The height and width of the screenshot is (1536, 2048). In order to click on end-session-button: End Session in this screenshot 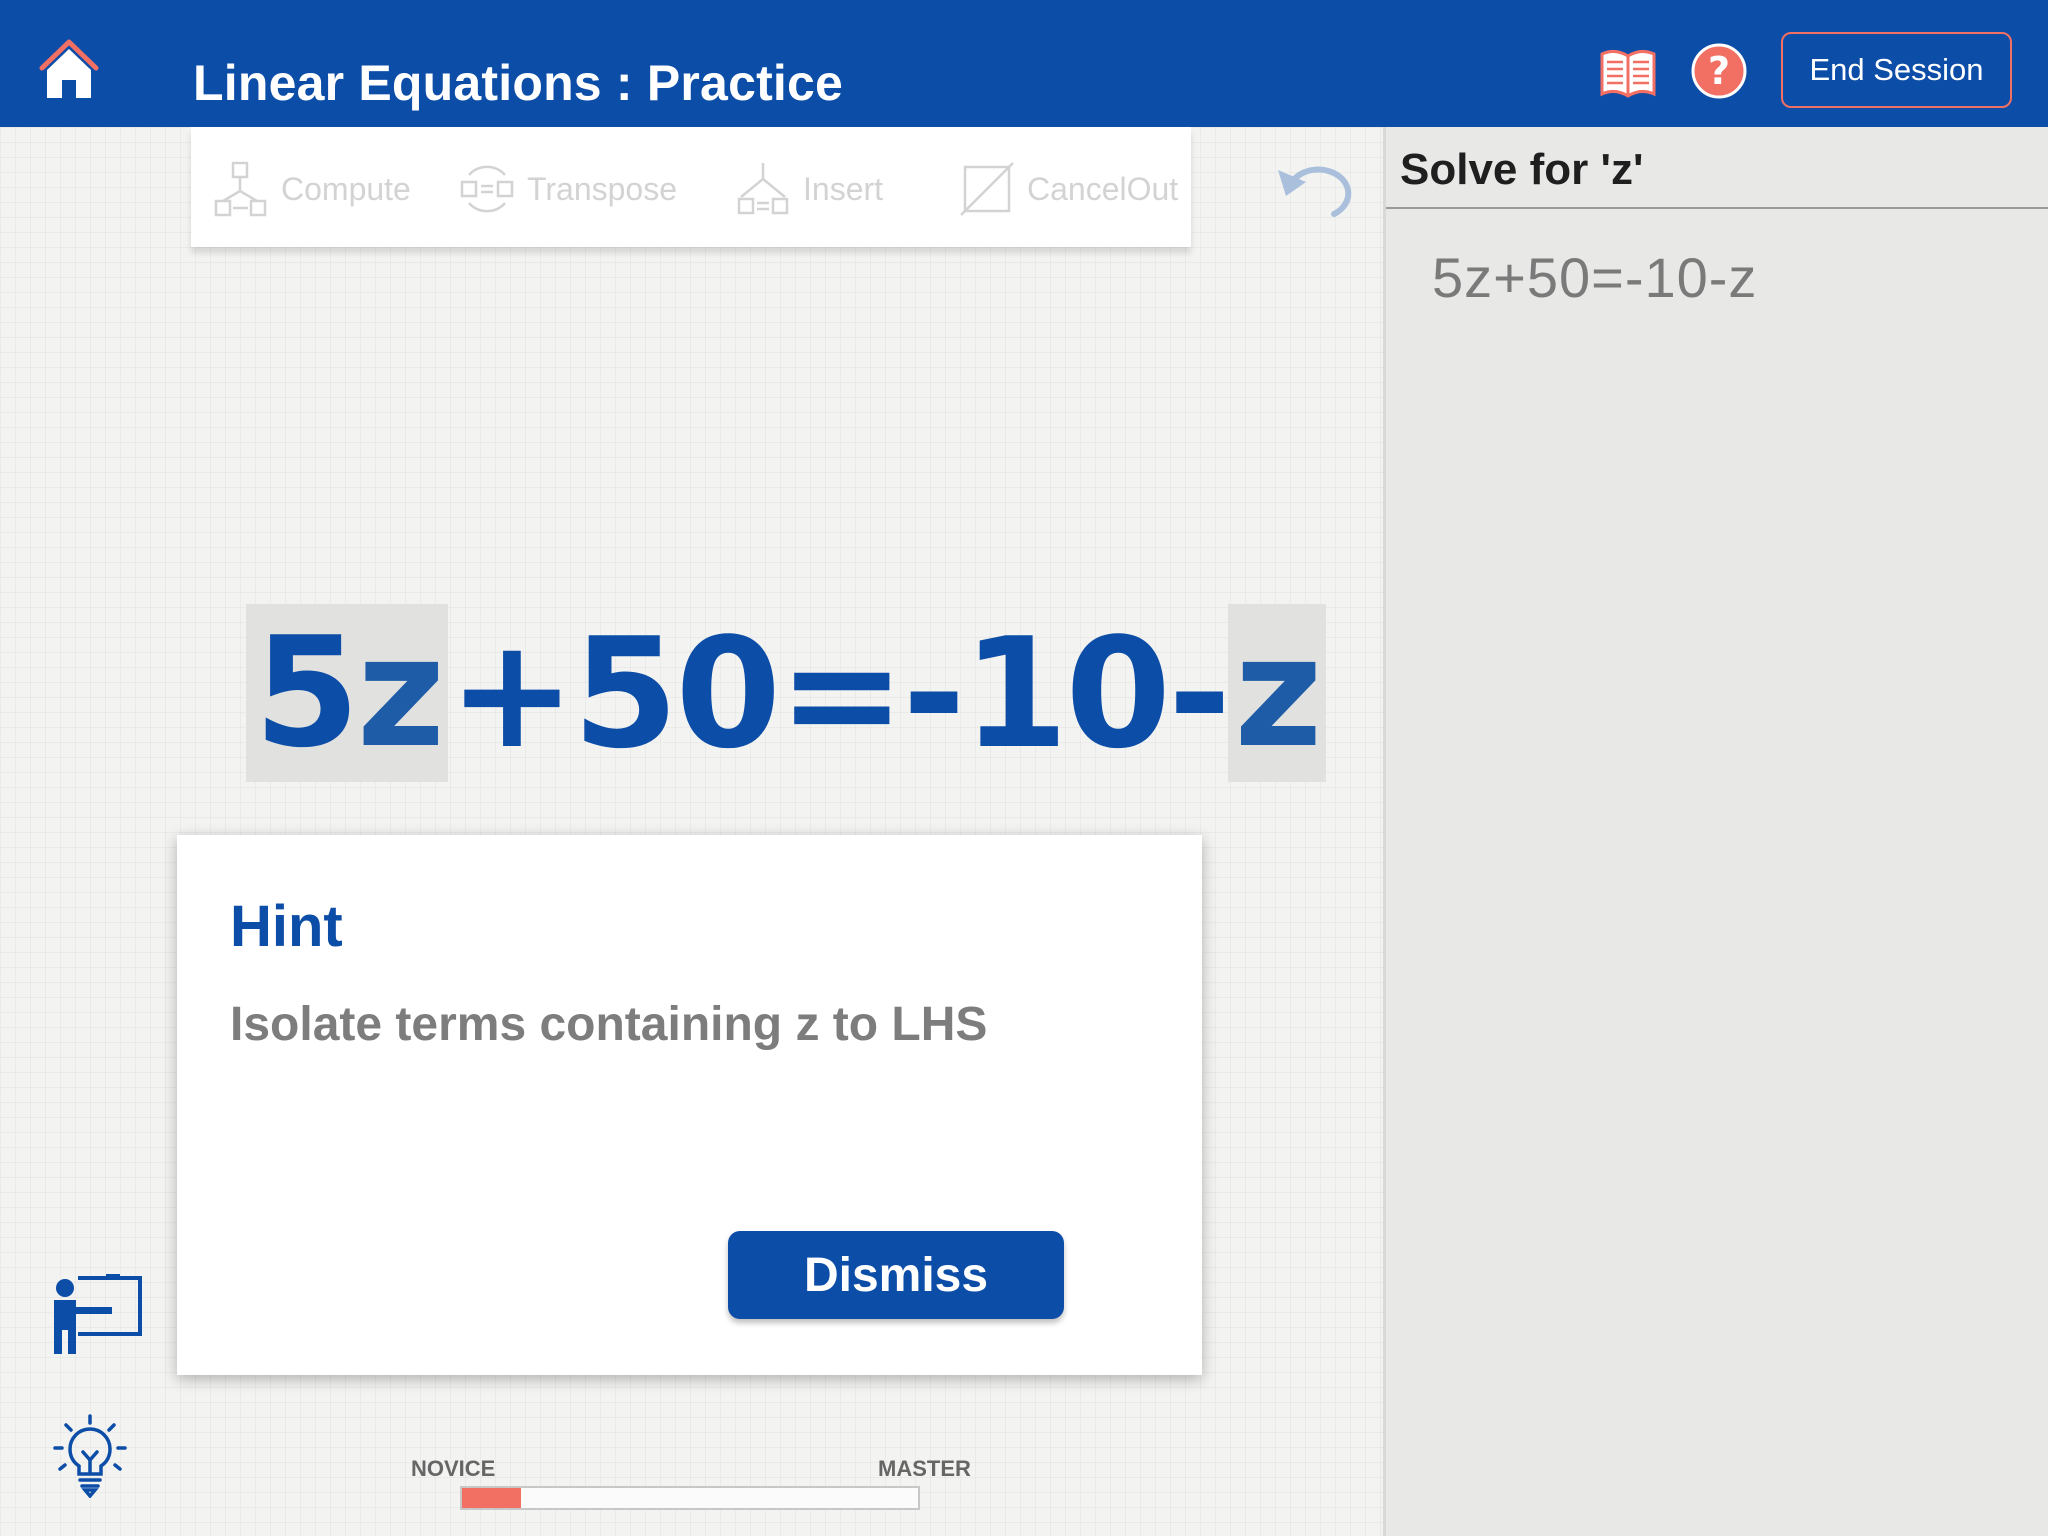, I will do `click(1896, 70)`.